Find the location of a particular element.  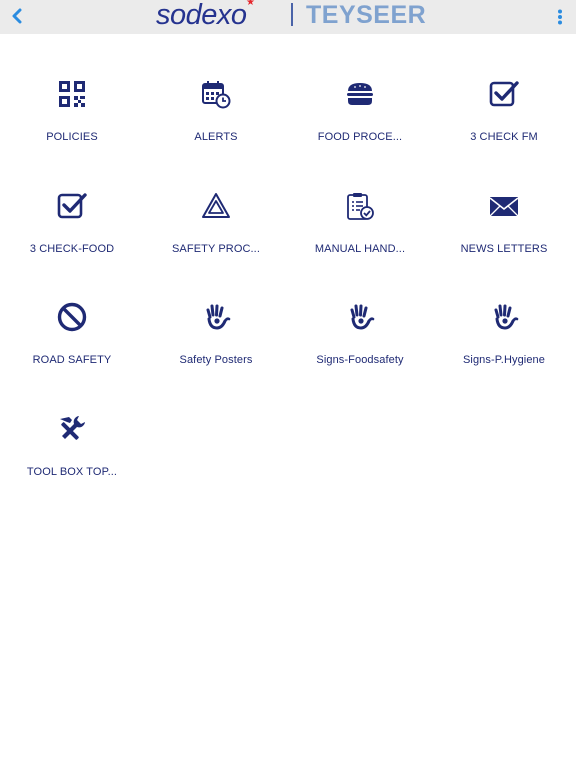

menu-tile-label: 3 CHECK-FOOD is located at coordinates (72, 248).